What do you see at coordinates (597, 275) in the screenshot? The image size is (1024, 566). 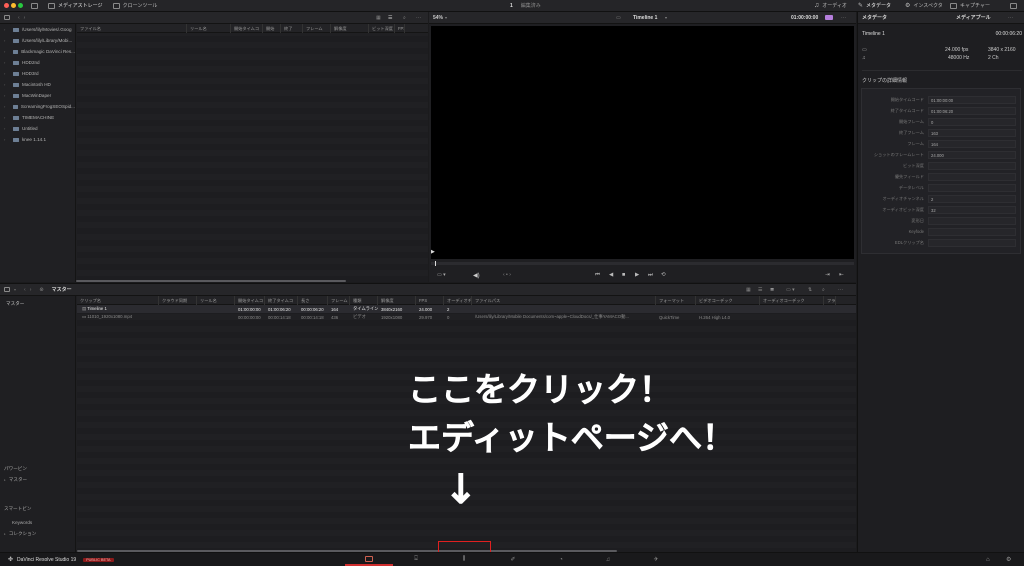 I see `go-to-start-icon: ⏮` at bounding box center [597, 275].